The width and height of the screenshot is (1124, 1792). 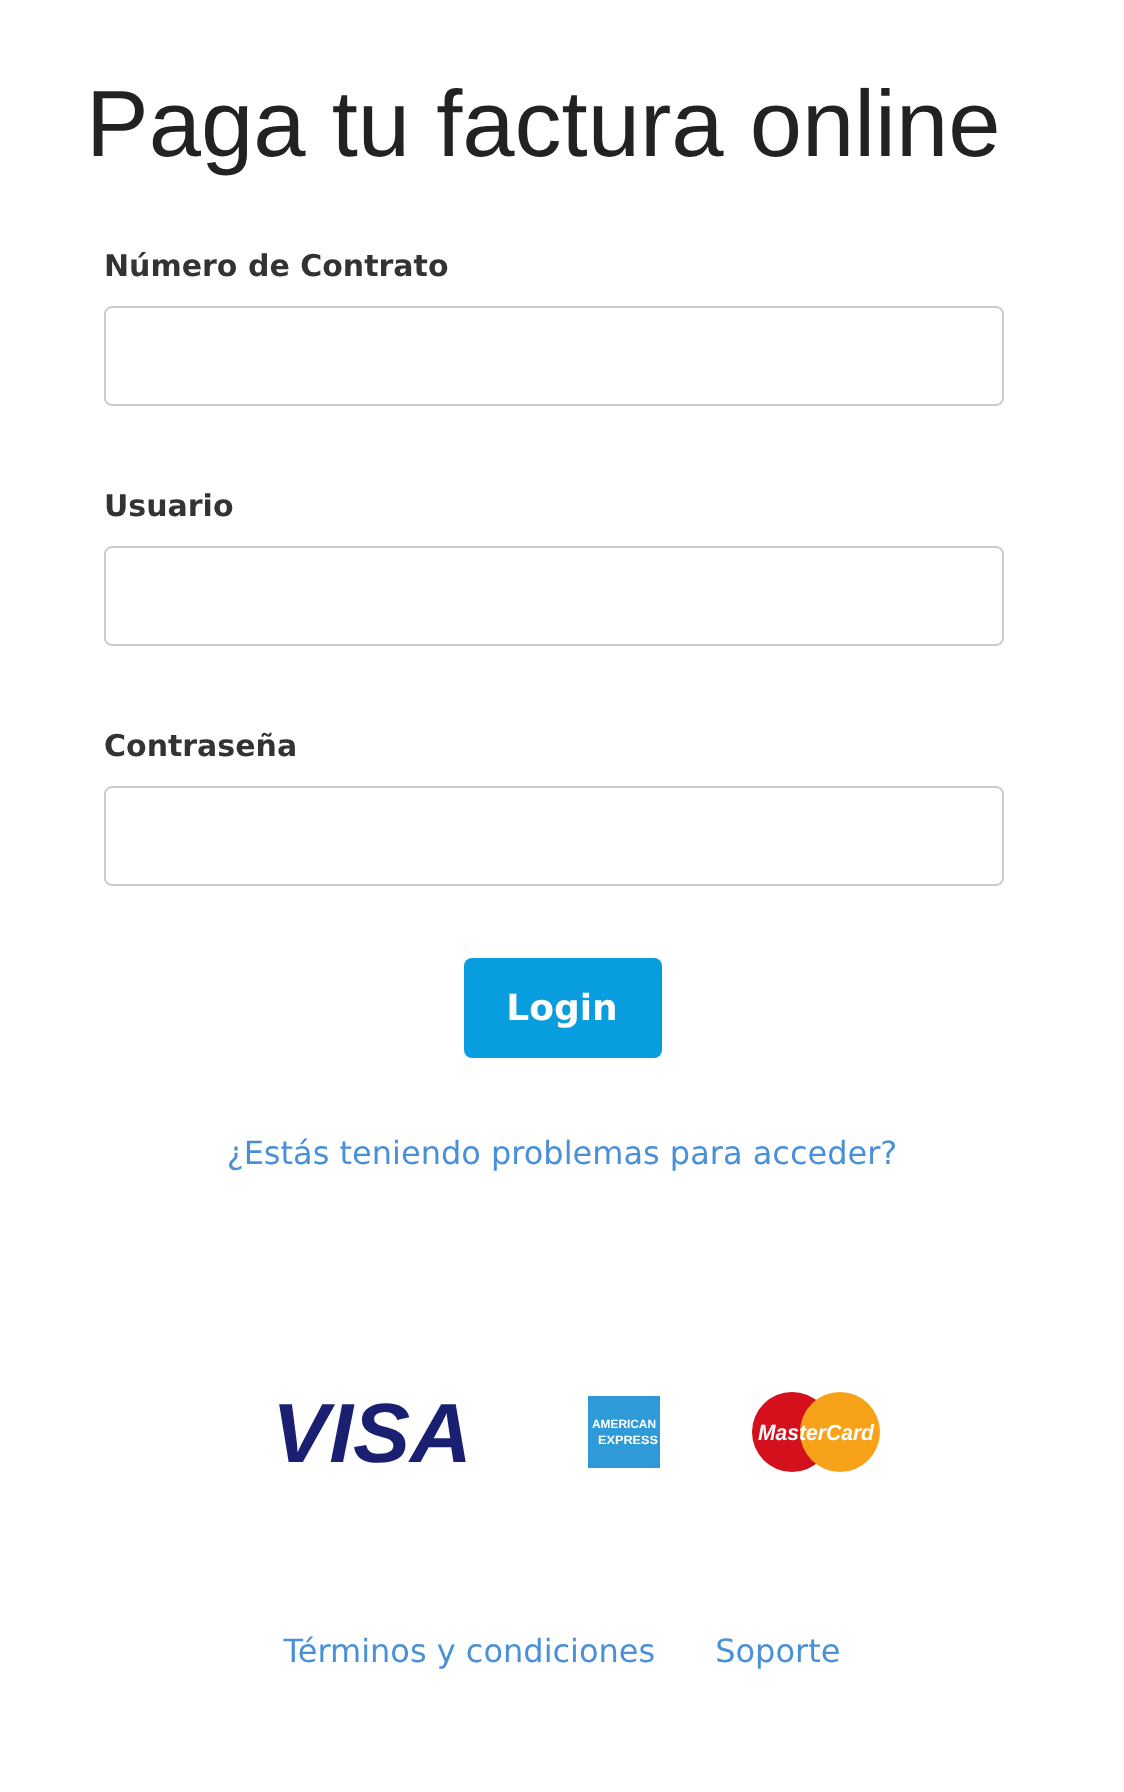 I want to click on footer-link: Términos y condiciones, so click(x=469, y=1651).